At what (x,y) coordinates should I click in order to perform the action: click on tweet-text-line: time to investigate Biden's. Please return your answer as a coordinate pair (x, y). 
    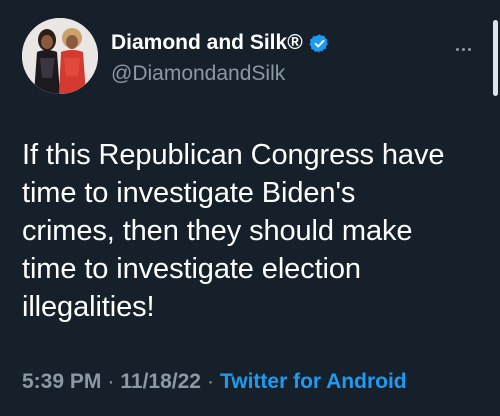
    Looking at the image, I should click on (189, 193).